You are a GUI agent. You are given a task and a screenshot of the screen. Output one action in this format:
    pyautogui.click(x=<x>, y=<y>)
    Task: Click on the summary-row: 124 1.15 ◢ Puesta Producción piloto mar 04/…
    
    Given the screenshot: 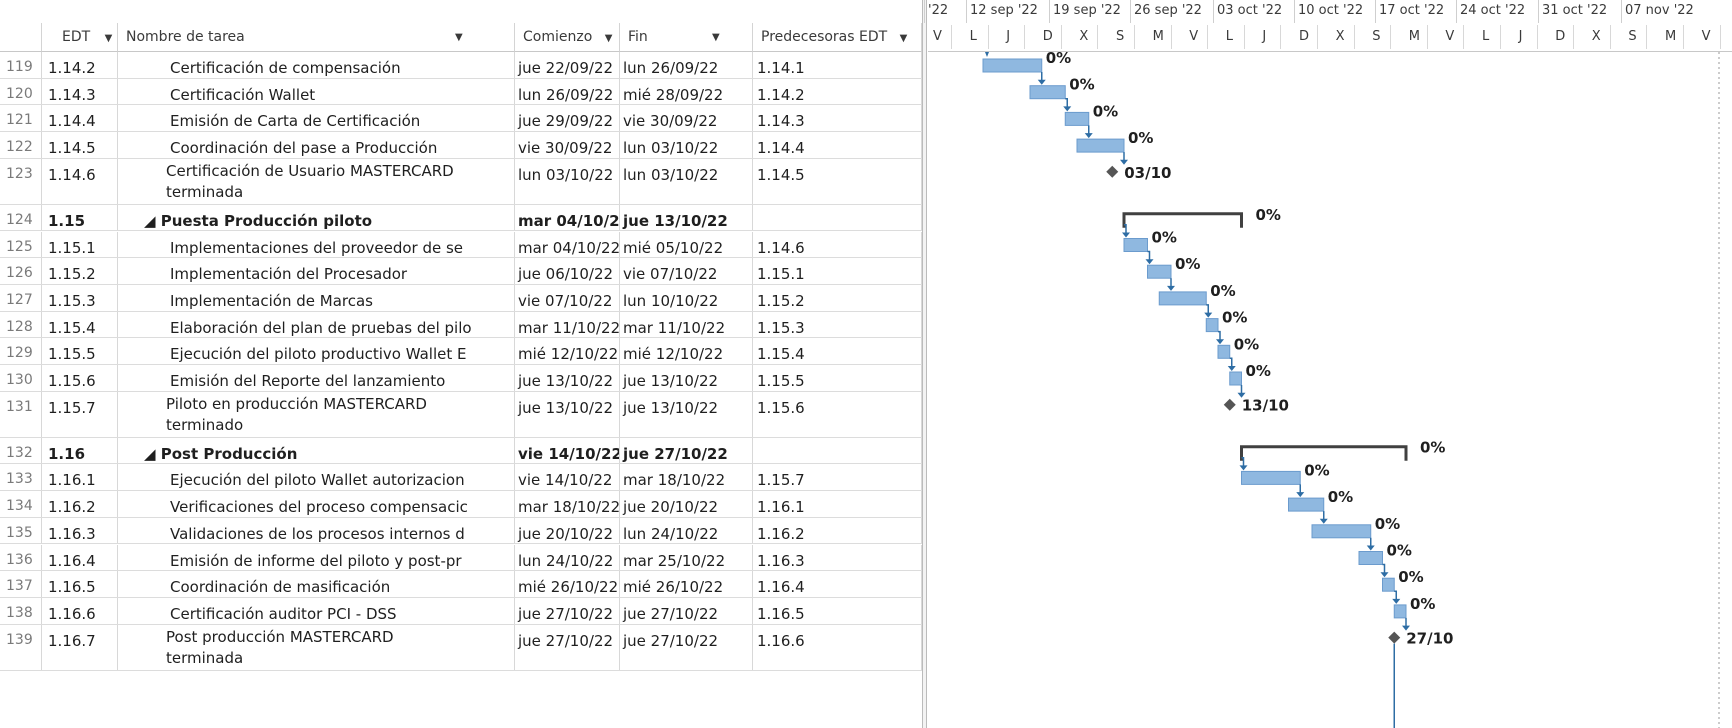 What is the action you would take?
    pyautogui.click(x=461, y=218)
    